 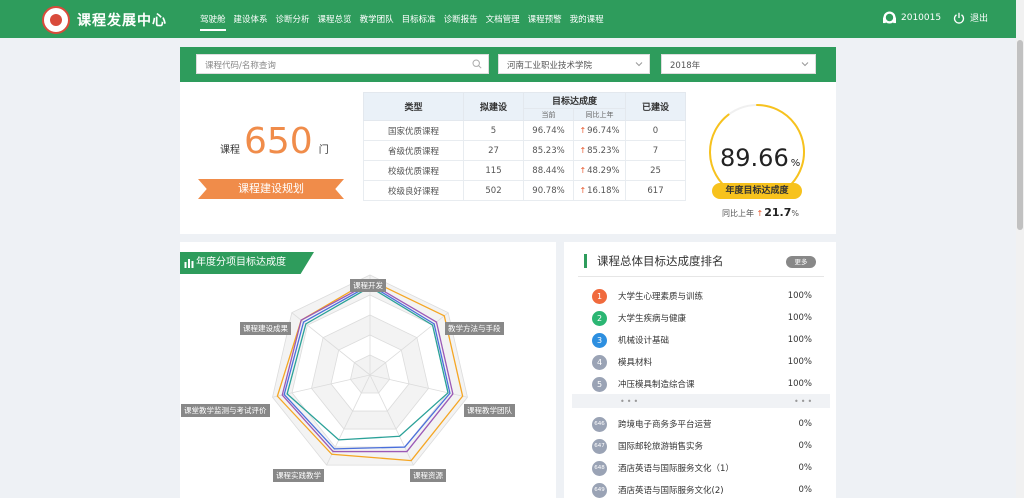 What do you see at coordinates (377, 22) in the screenshot?
I see `nav-item: 教学团队` at bounding box center [377, 22].